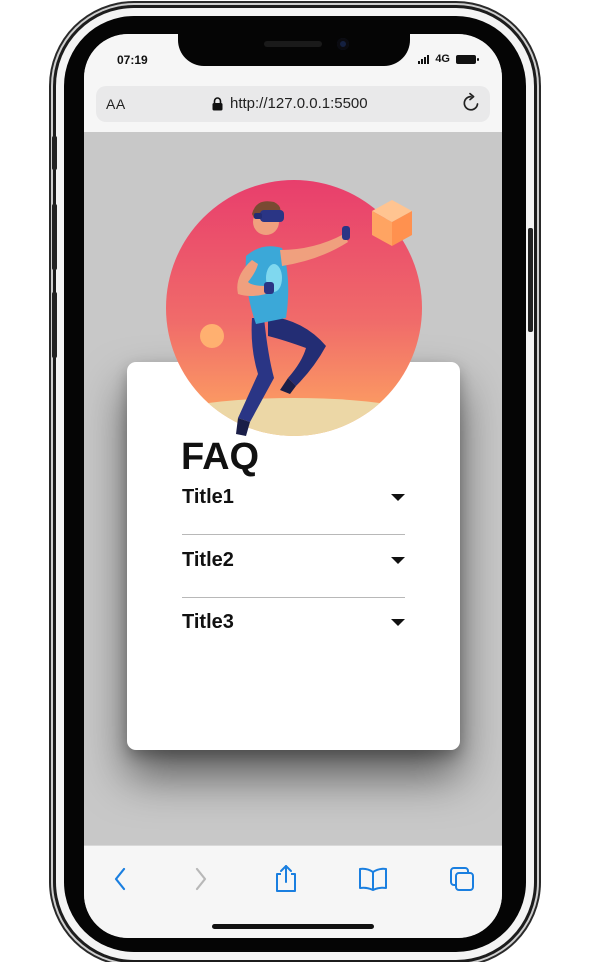 The image size is (594, 962). Describe the element at coordinates (293, 503) in the screenshot. I see `faq-item: Title1` at that location.